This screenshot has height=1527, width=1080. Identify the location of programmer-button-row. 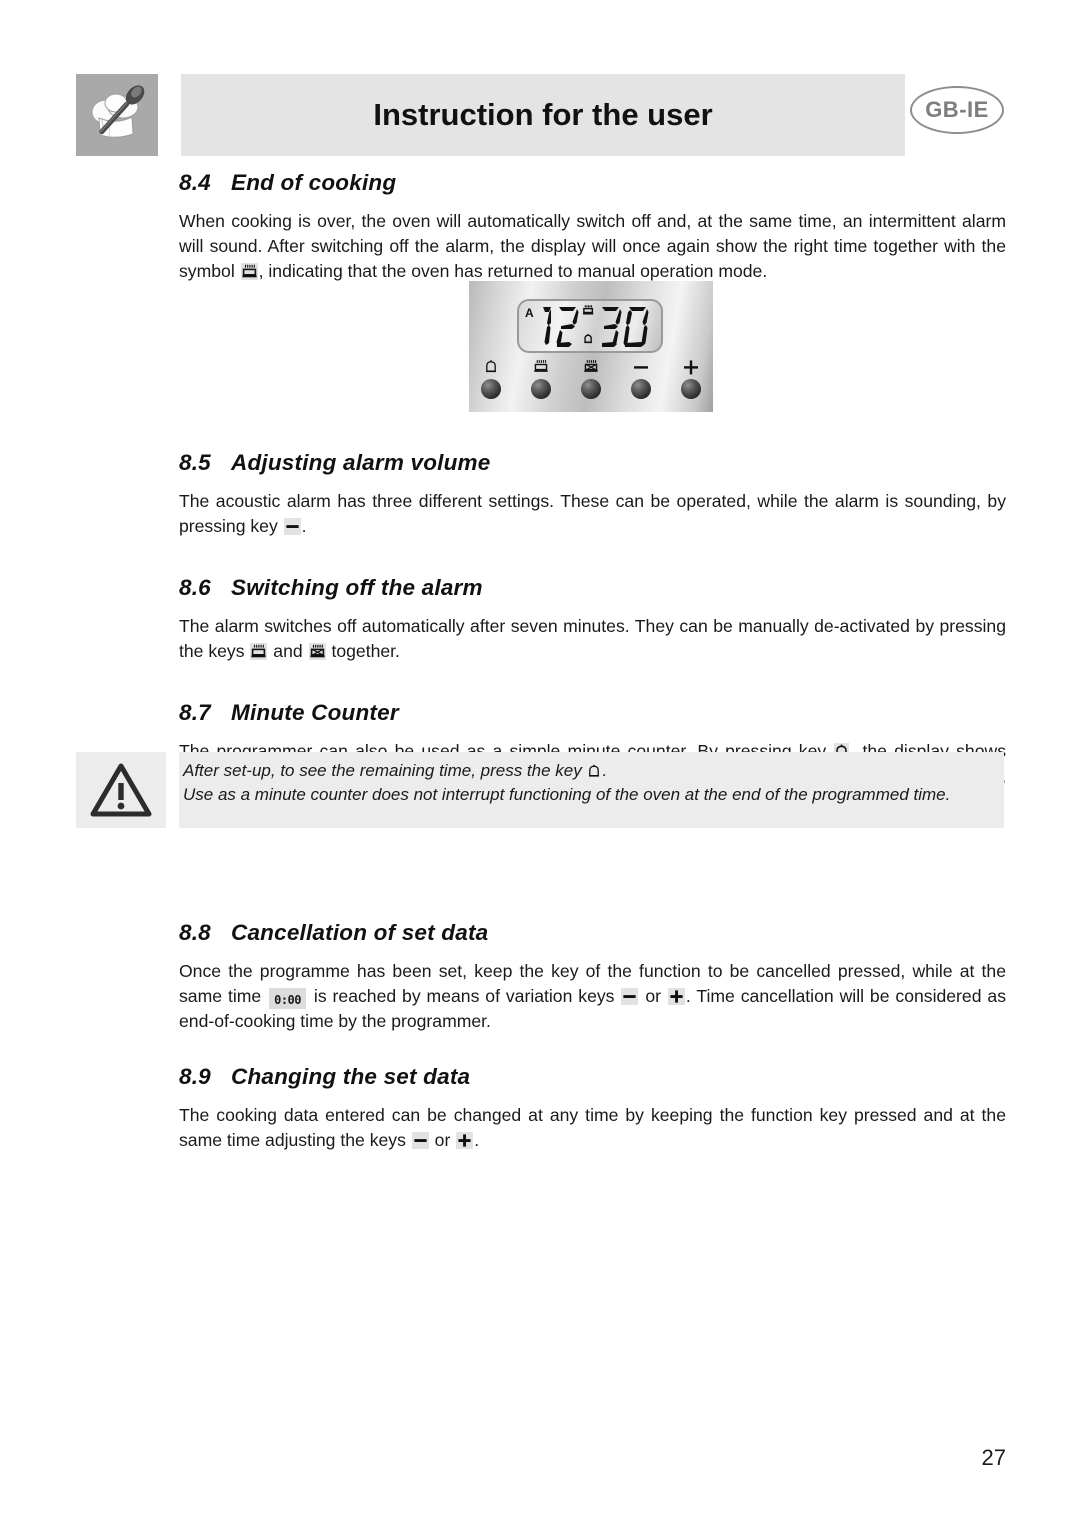
(591, 383).